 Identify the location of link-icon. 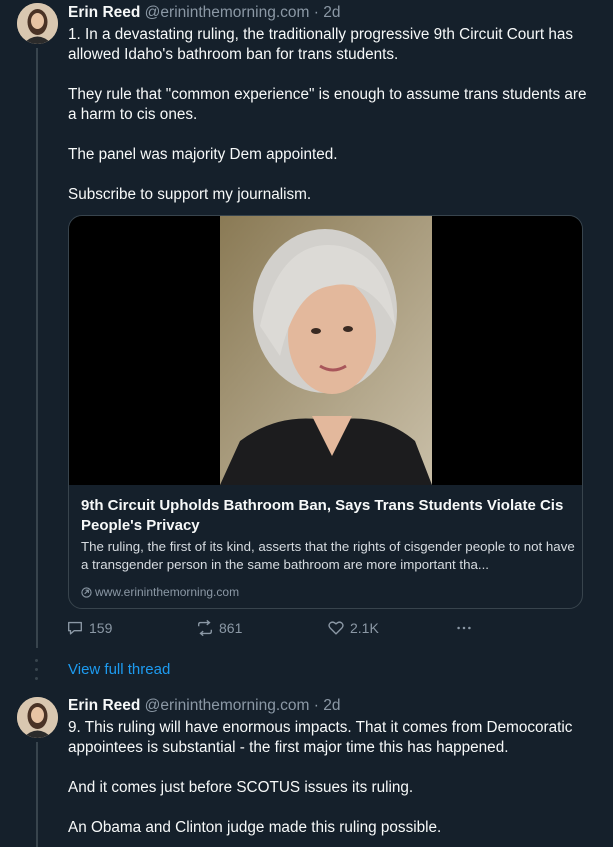
(86, 592).